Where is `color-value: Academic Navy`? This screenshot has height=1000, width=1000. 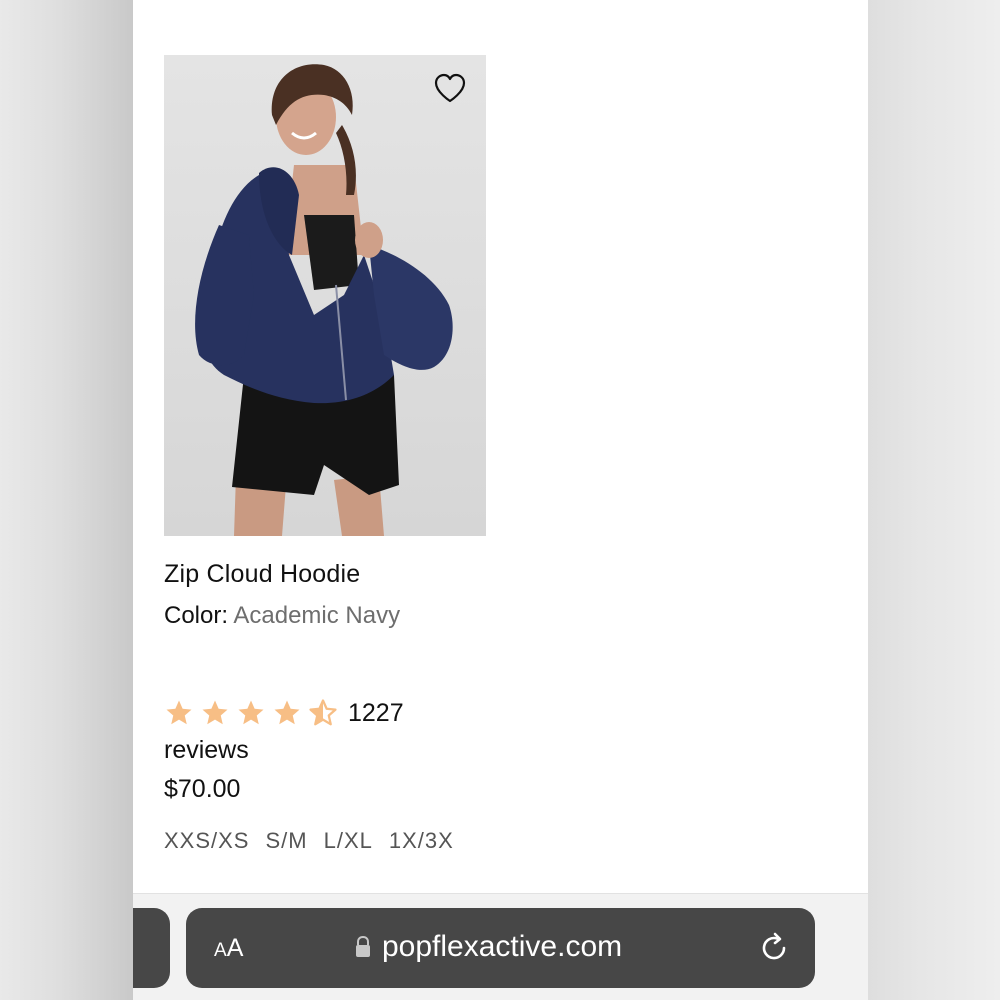
color-value: Academic Navy is located at coordinates (317, 615).